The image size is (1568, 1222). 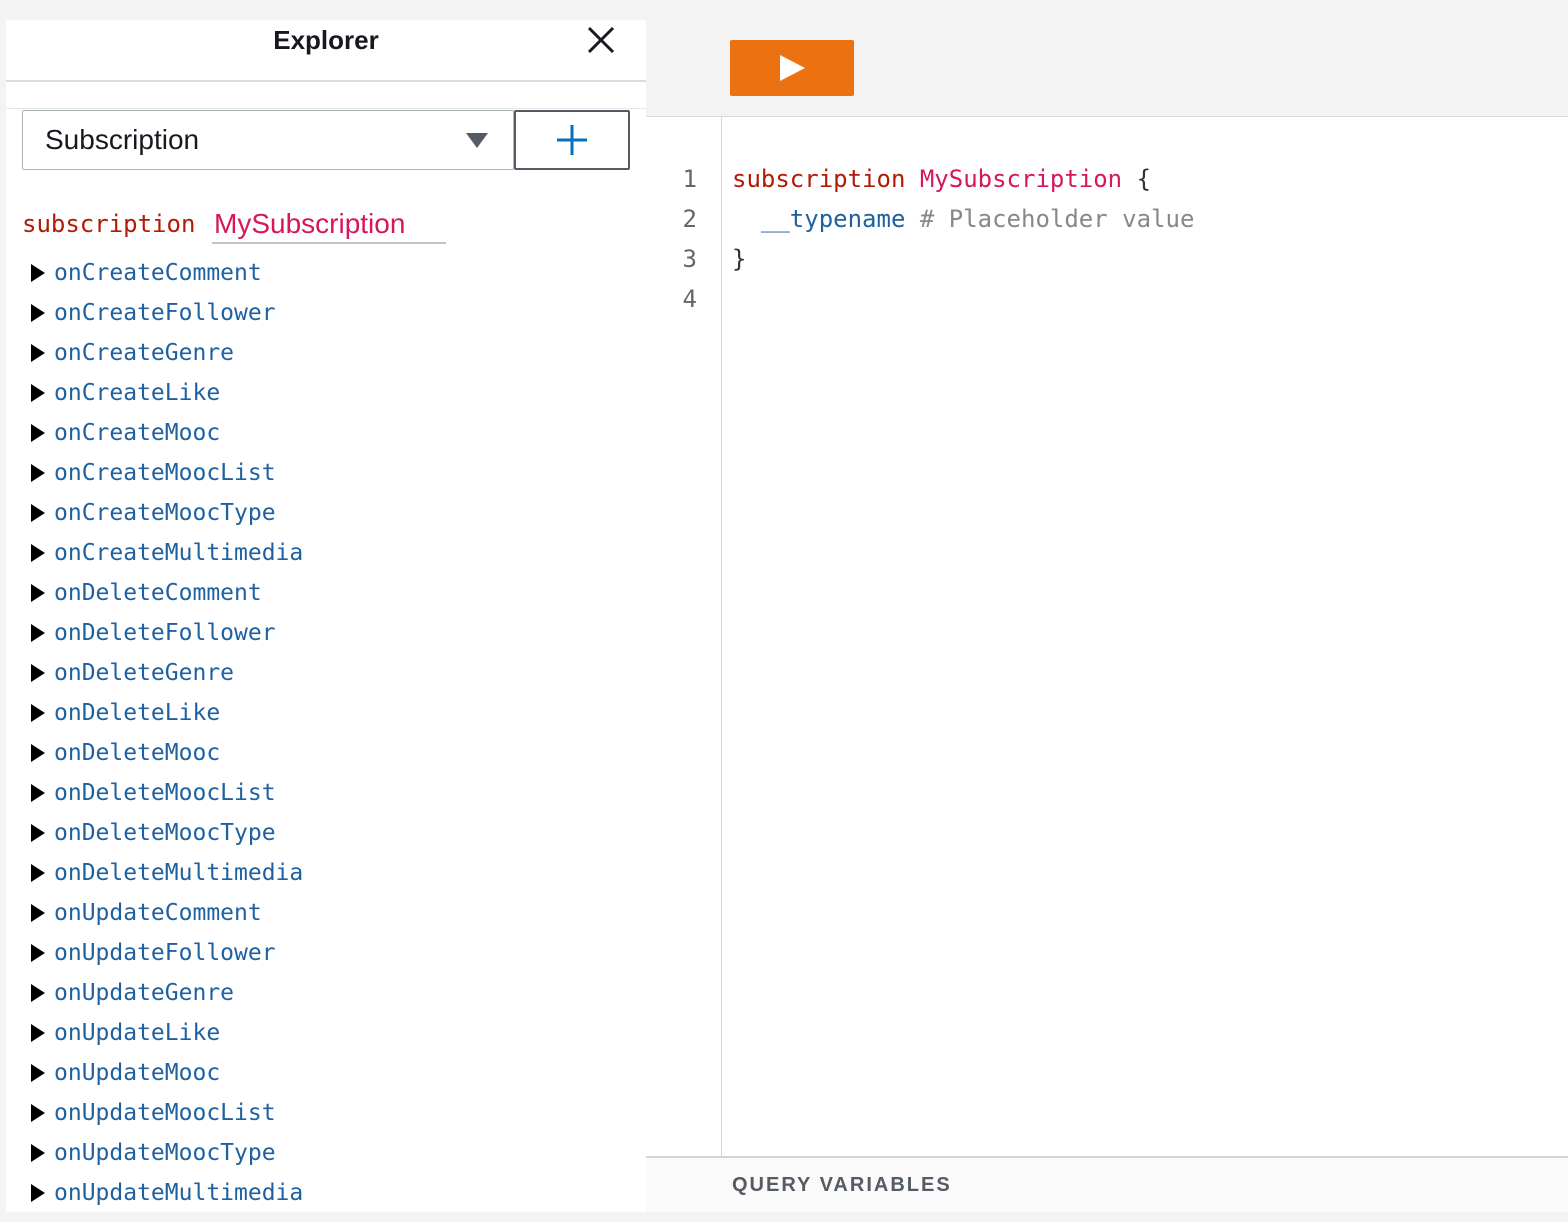 I want to click on field-item: onUpdateMoocType, so click(x=166, y=1153).